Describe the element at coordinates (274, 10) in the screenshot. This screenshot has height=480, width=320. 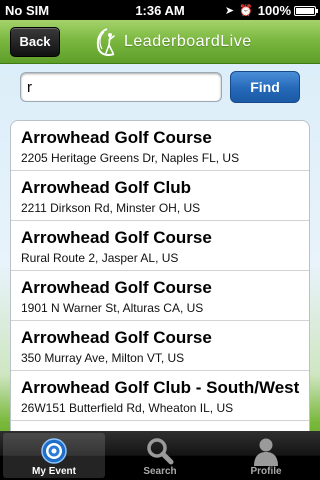
I see `battery-percent: 100%` at that location.